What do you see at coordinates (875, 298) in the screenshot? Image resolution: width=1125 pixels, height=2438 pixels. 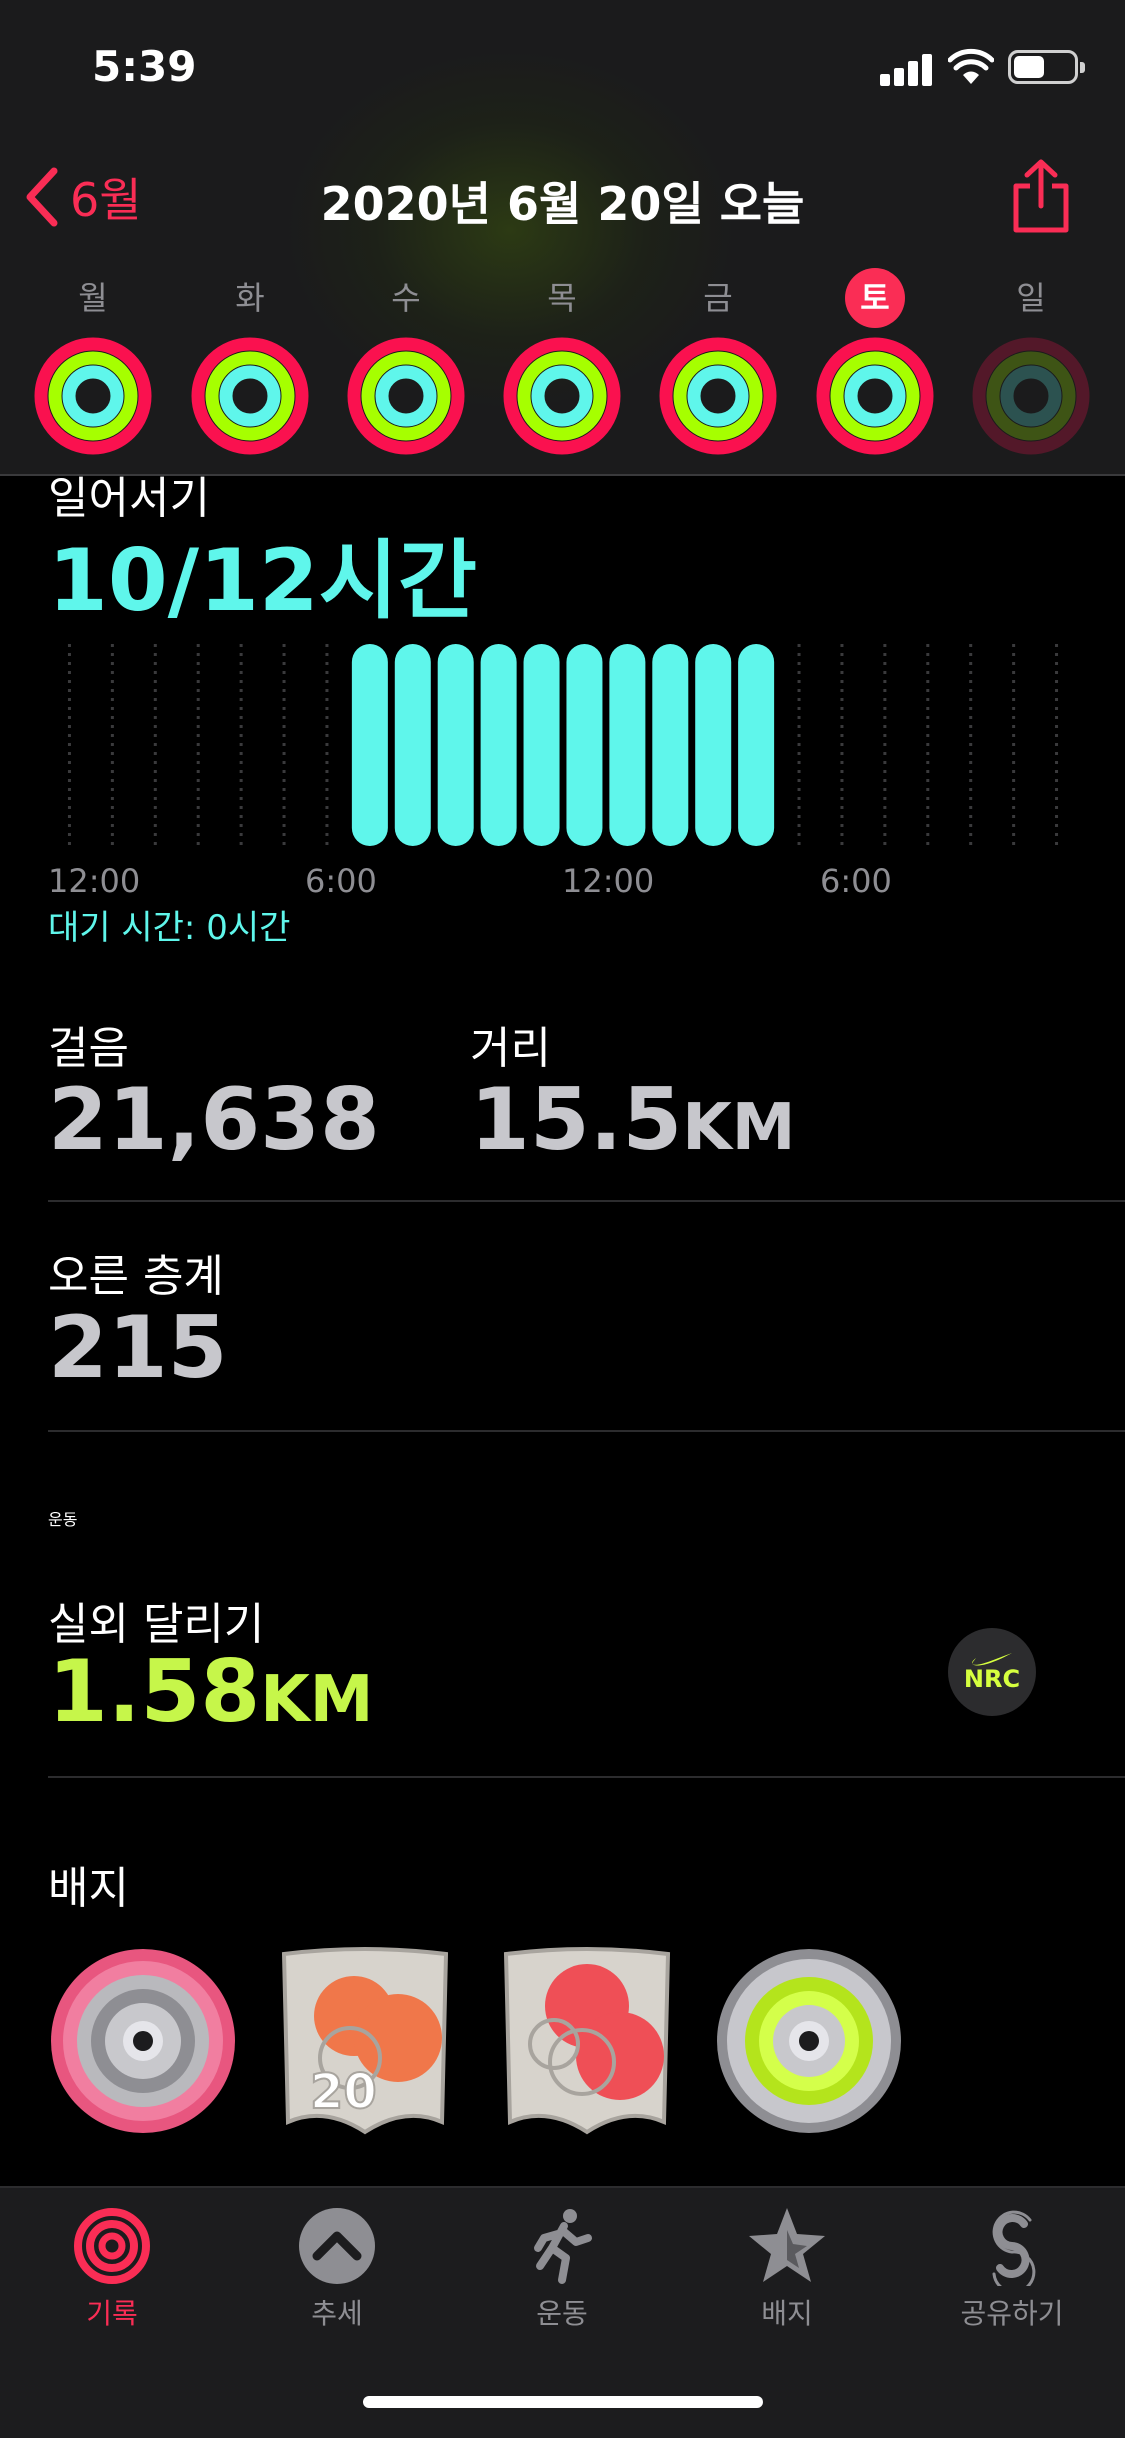 I see `weekday-label: 토` at bounding box center [875, 298].